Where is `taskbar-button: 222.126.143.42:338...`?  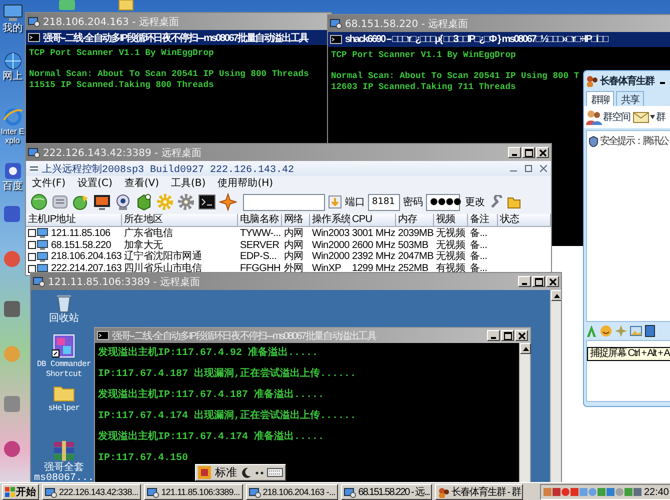 taskbar-button: 222.126.143.42:338... is located at coordinates (92, 492).